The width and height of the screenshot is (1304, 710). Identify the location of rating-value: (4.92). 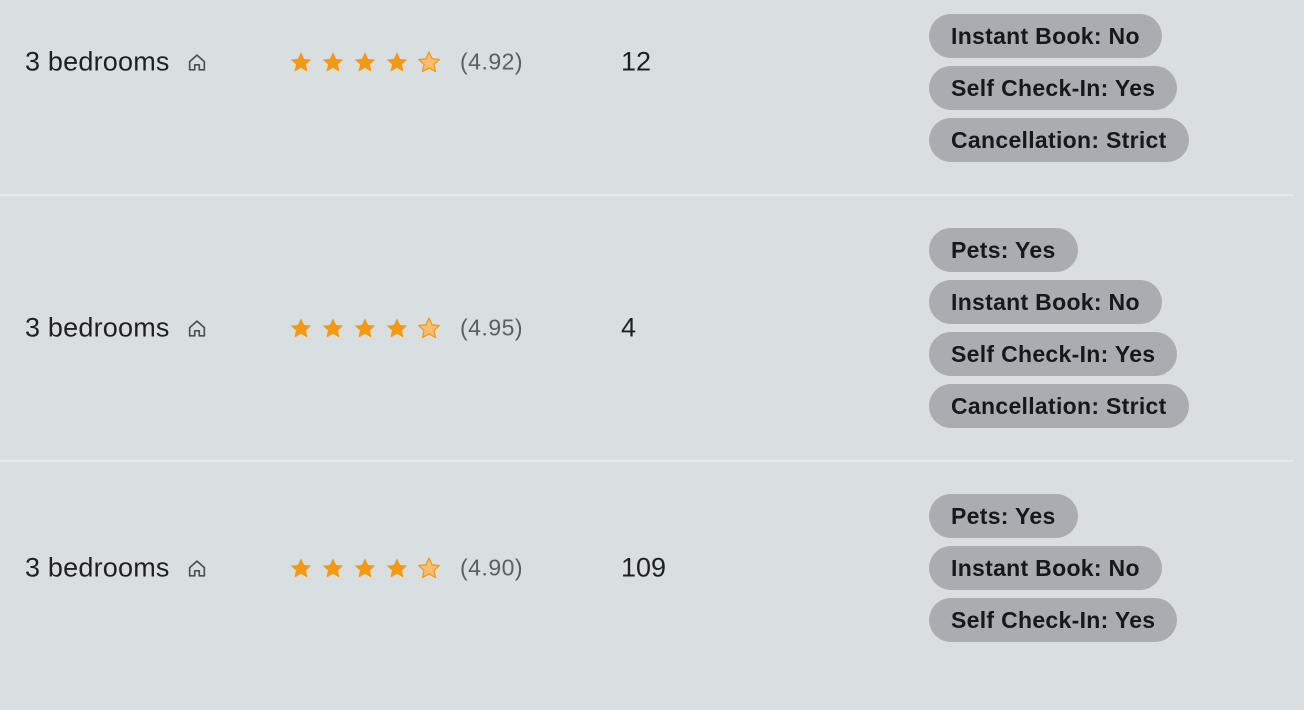
(492, 61).